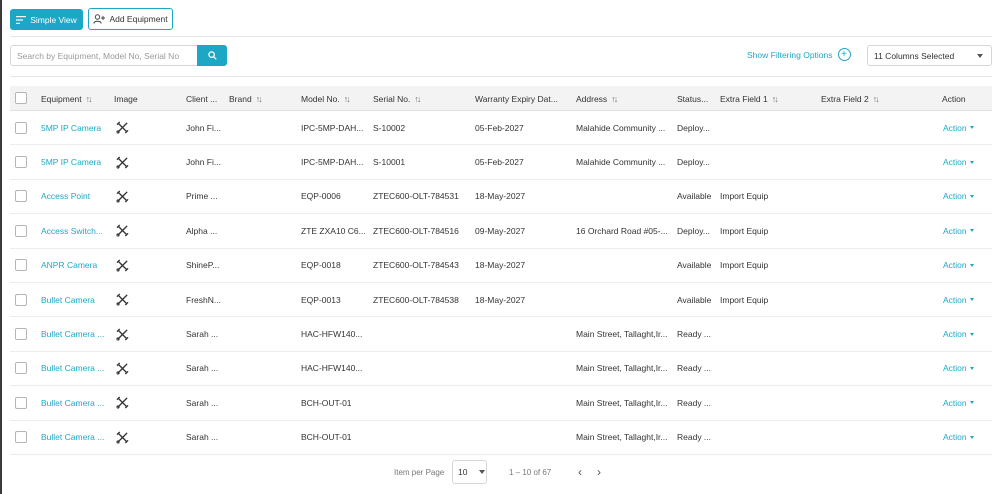  I want to click on items-per-page-select: 10, so click(469, 472).